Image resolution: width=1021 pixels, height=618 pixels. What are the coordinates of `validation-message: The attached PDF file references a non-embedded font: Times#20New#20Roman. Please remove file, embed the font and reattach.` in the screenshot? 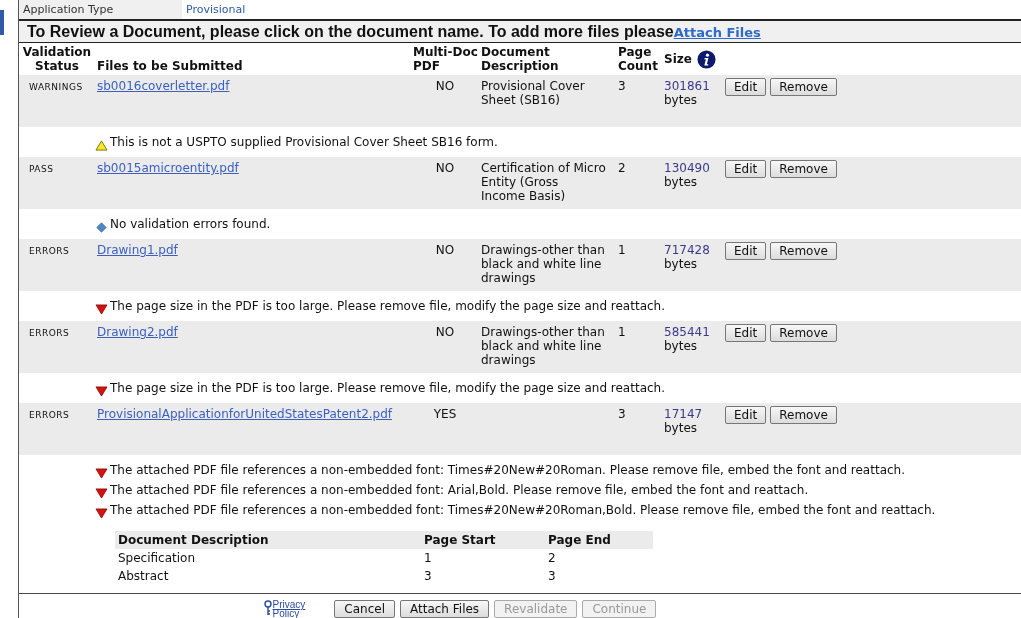 It's located at (507, 470).